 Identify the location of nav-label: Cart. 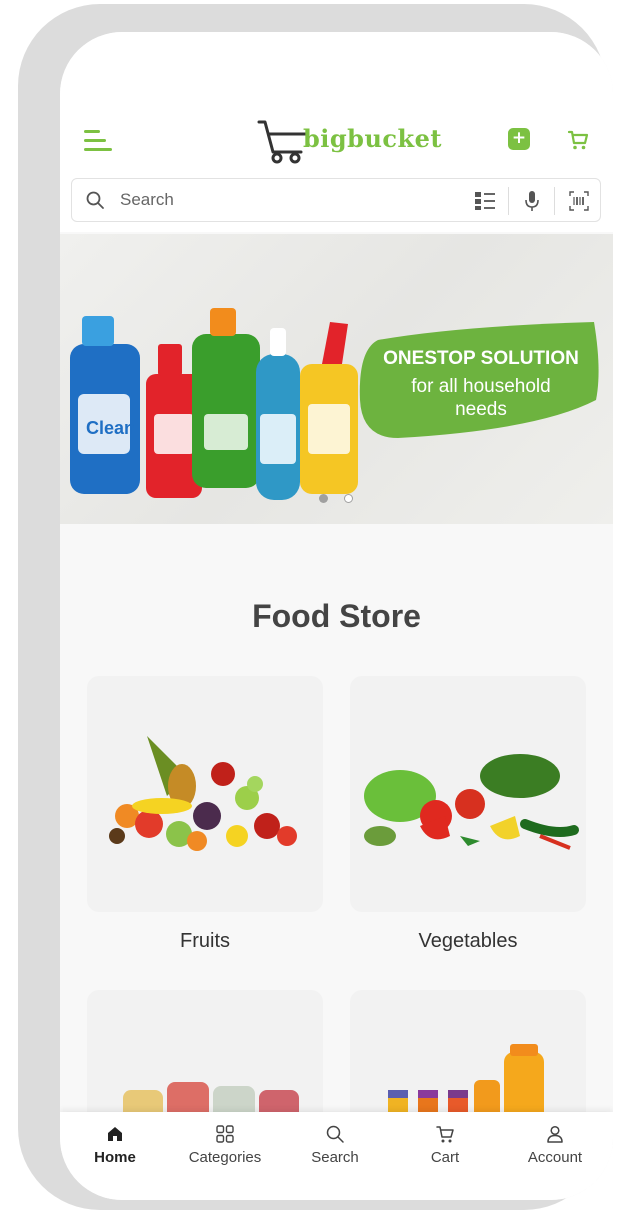
(445, 1157).